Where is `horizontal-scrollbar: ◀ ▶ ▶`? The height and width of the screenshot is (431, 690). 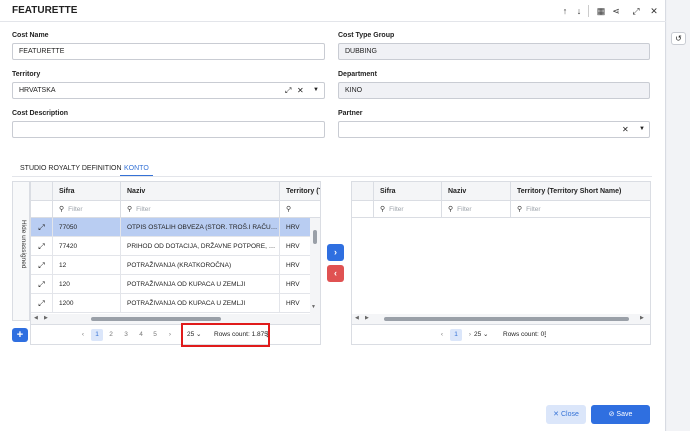
horizontal-scrollbar: ◀ ▶ ▶ is located at coordinates (501, 319).